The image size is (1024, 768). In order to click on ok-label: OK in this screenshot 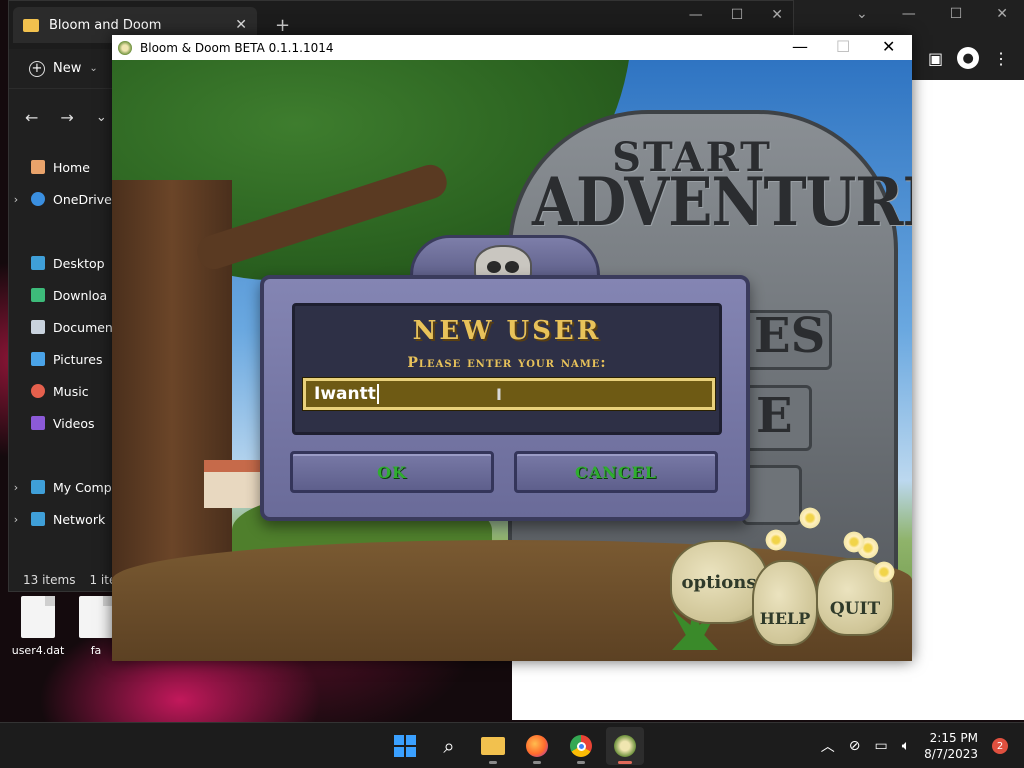, I will do `click(392, 472)`.